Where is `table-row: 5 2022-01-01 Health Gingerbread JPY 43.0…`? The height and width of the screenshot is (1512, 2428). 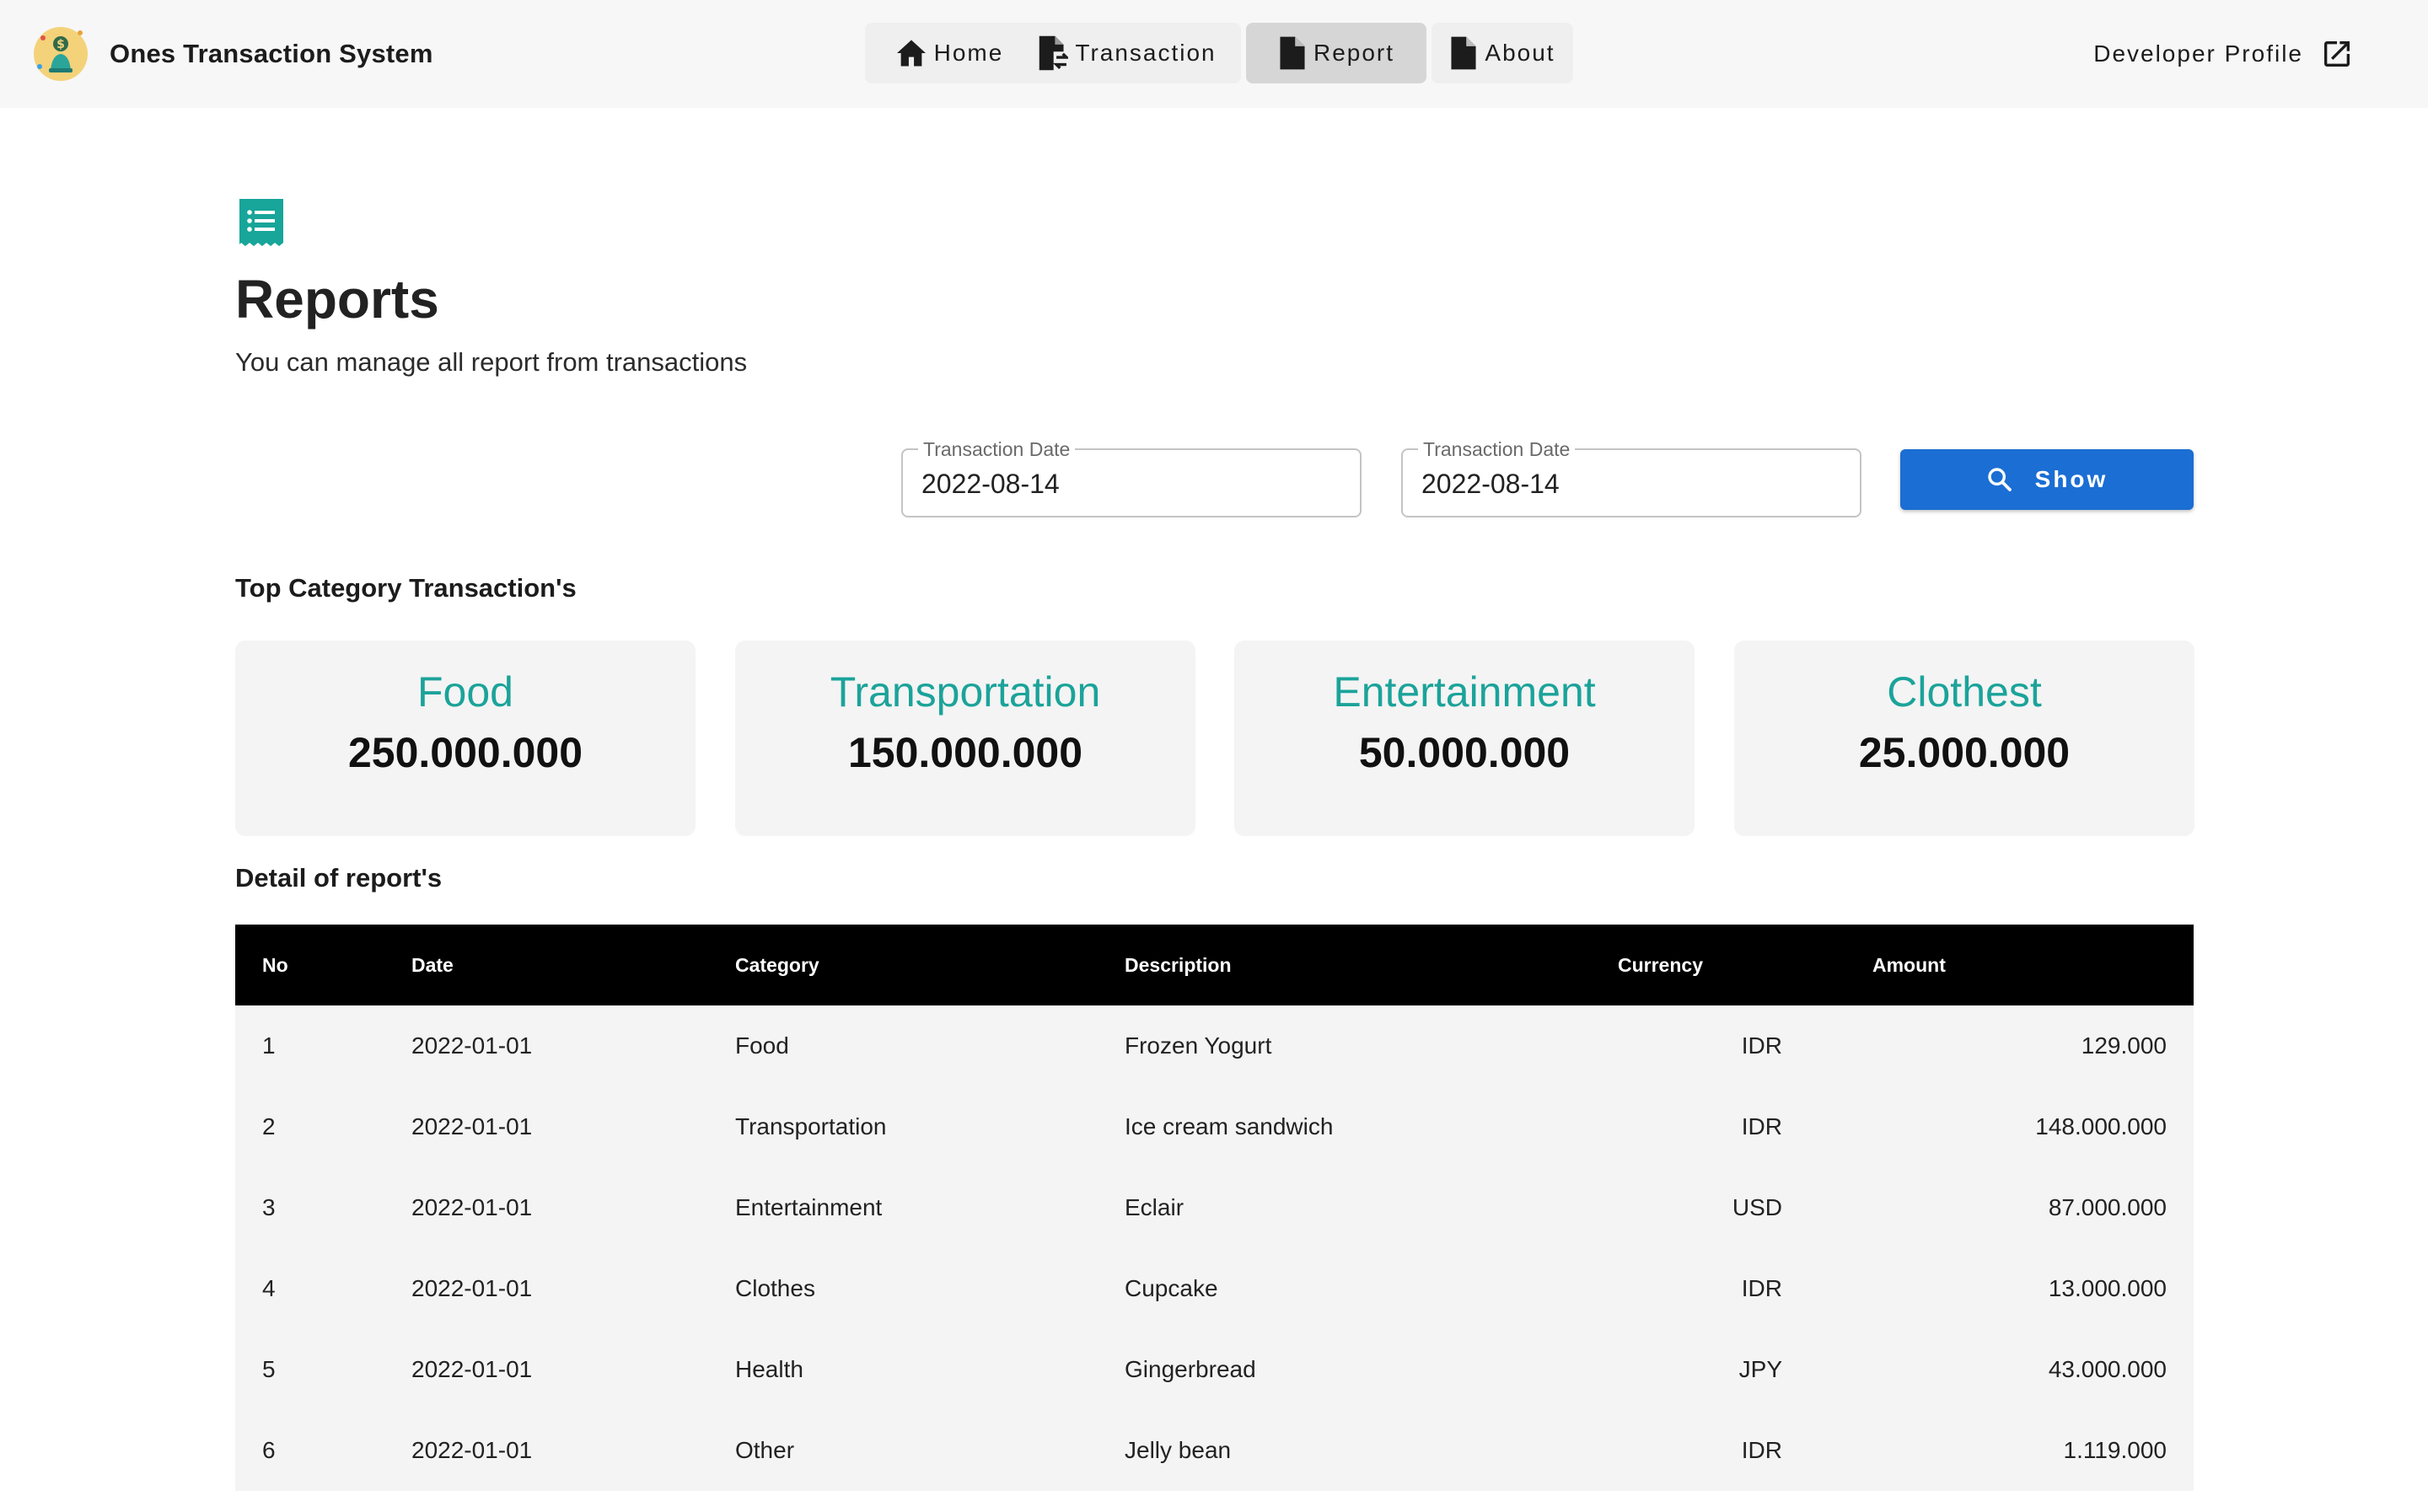 table-row: 5 2022-01-01 Health Gingerbread JPY 43.0… is located at coordinates (1214, 1369).